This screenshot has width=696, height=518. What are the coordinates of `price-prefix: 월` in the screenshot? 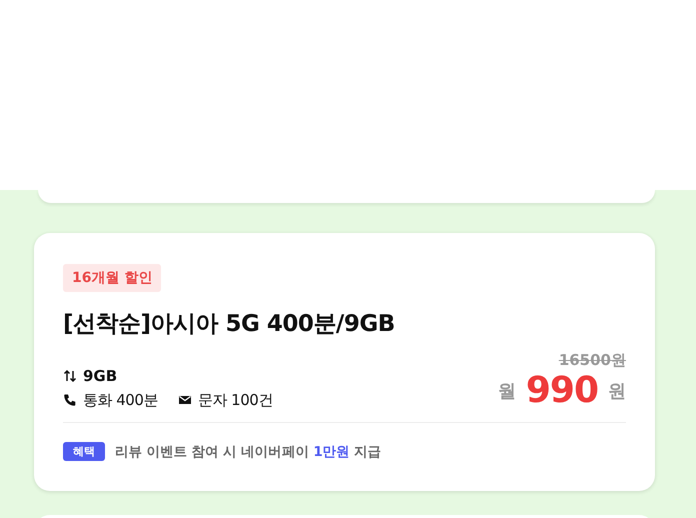 It's located at (507, 391).